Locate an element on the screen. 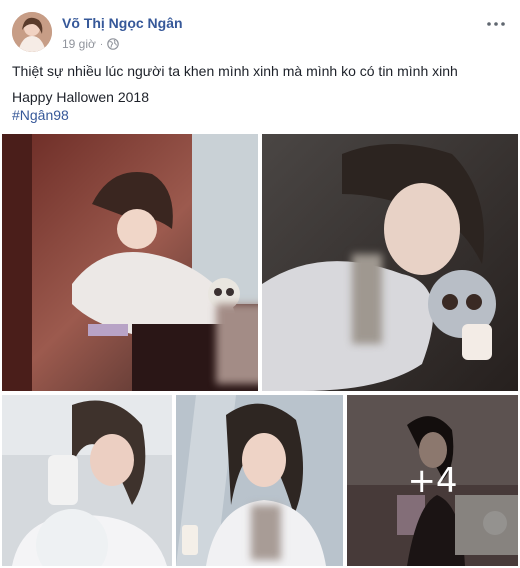 Image resolution: width=520 pixels, height=568 pixels. author-name: Võ Thị Ngọc Ngân is located at coordinates (122, 23).